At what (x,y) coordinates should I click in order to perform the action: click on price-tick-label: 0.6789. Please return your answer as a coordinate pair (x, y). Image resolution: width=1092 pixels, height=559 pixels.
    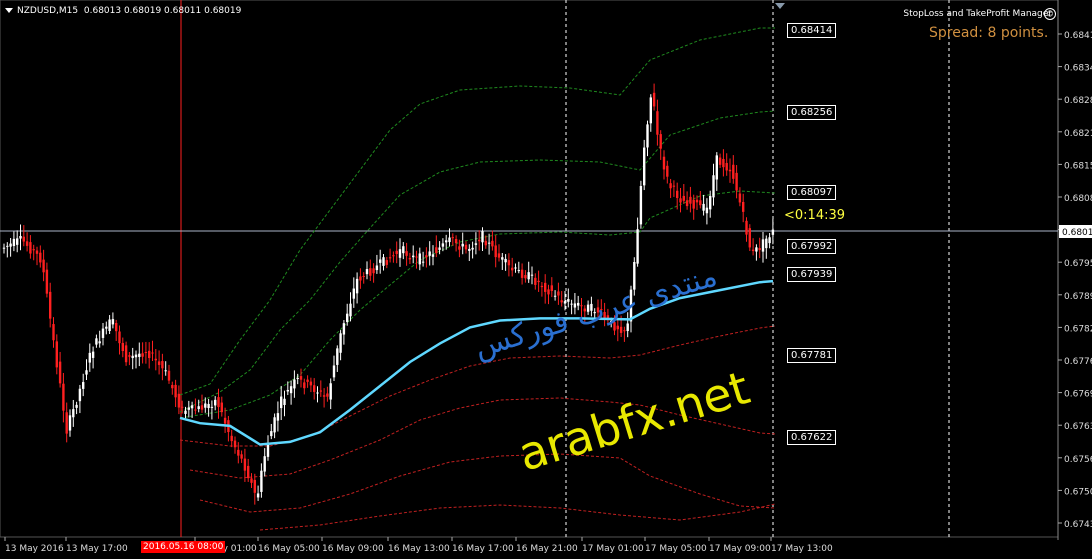
    Looking at the image, I should click on (1078, 297).